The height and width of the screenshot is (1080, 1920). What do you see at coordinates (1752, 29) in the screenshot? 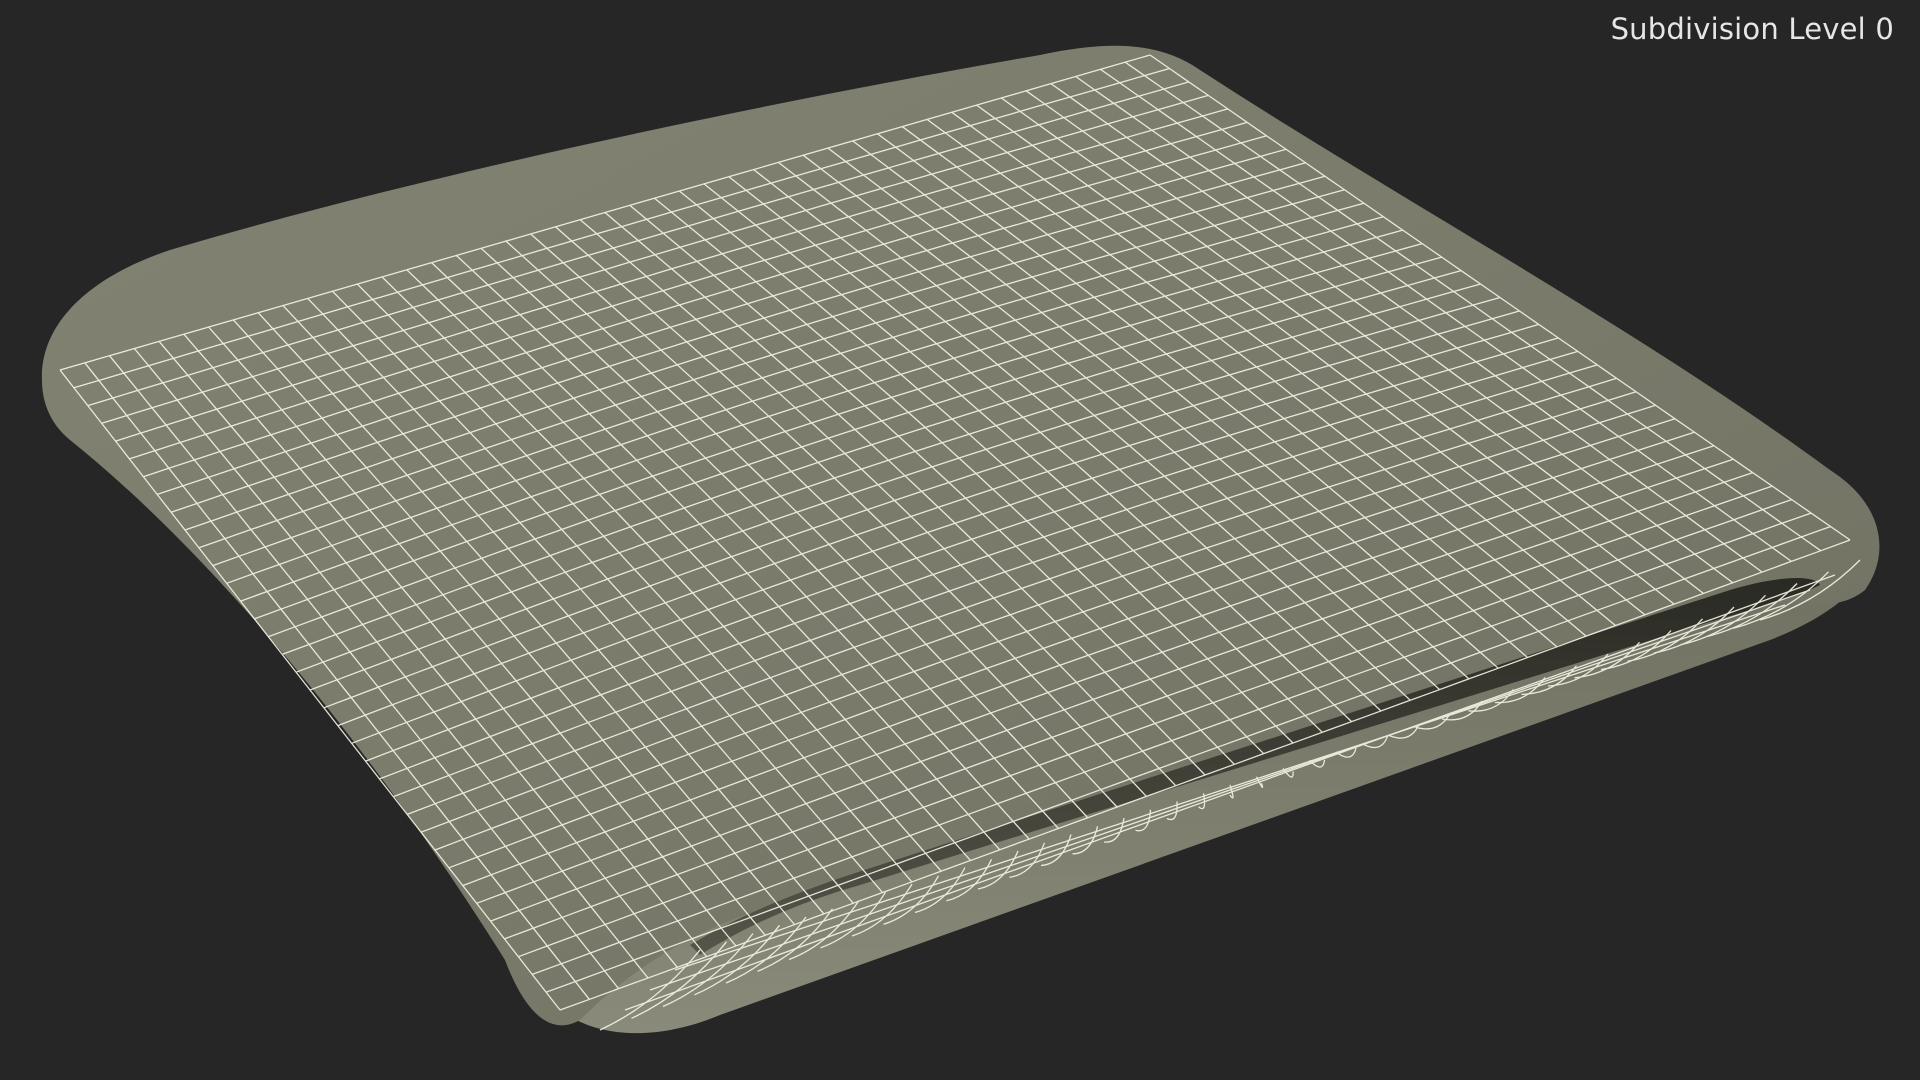
I see `subdivision-level-label: Subdivision Level 0` at bounding box center [1752, 29].